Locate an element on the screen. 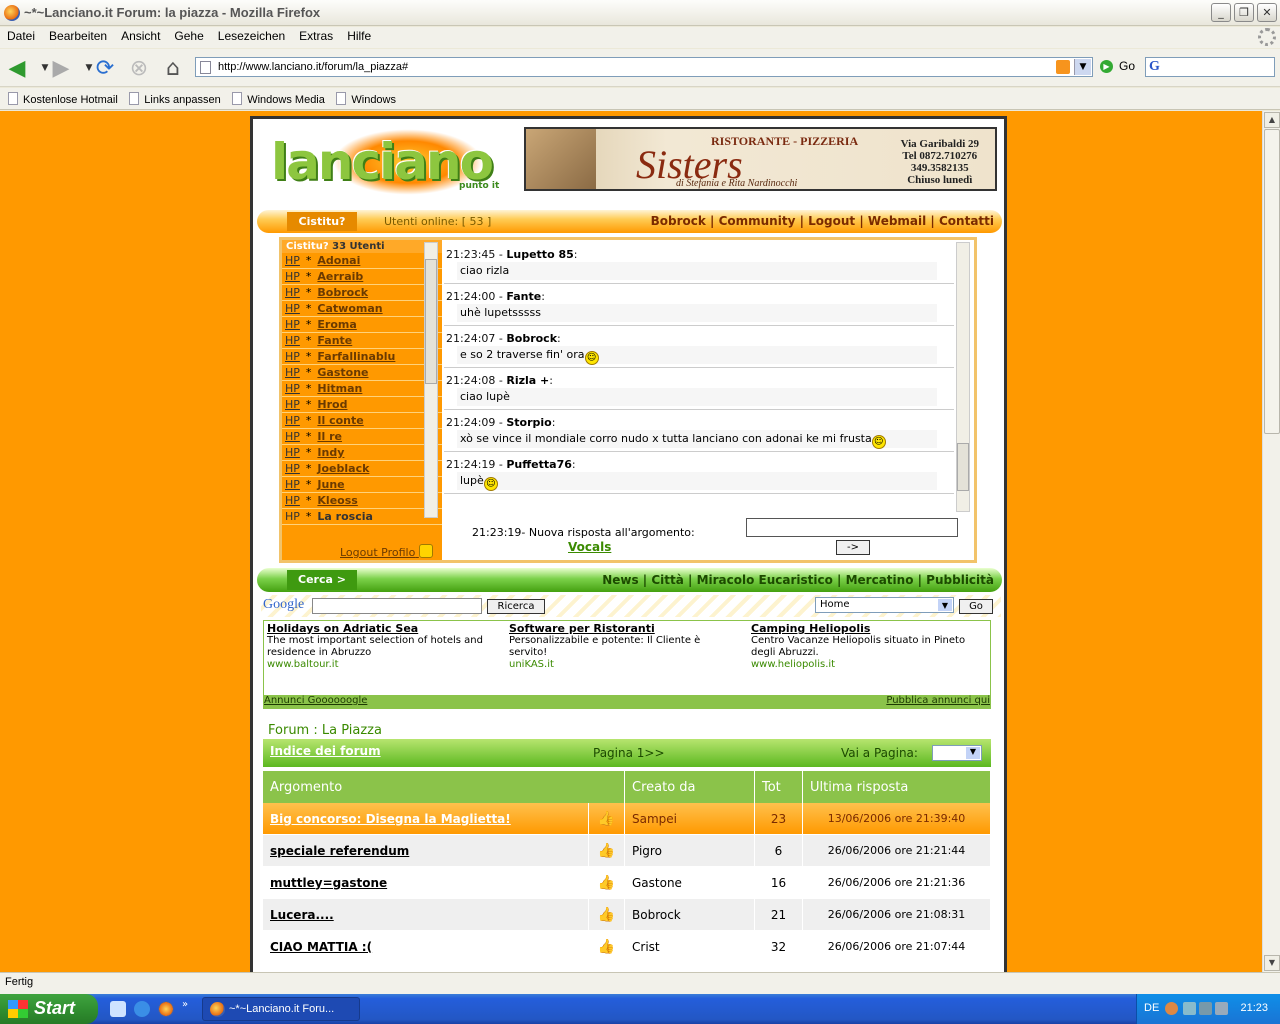 The height and width of the screenshot is (1024, 1280). site-logo: lanciano punto it is located at coordinates (388, 162).